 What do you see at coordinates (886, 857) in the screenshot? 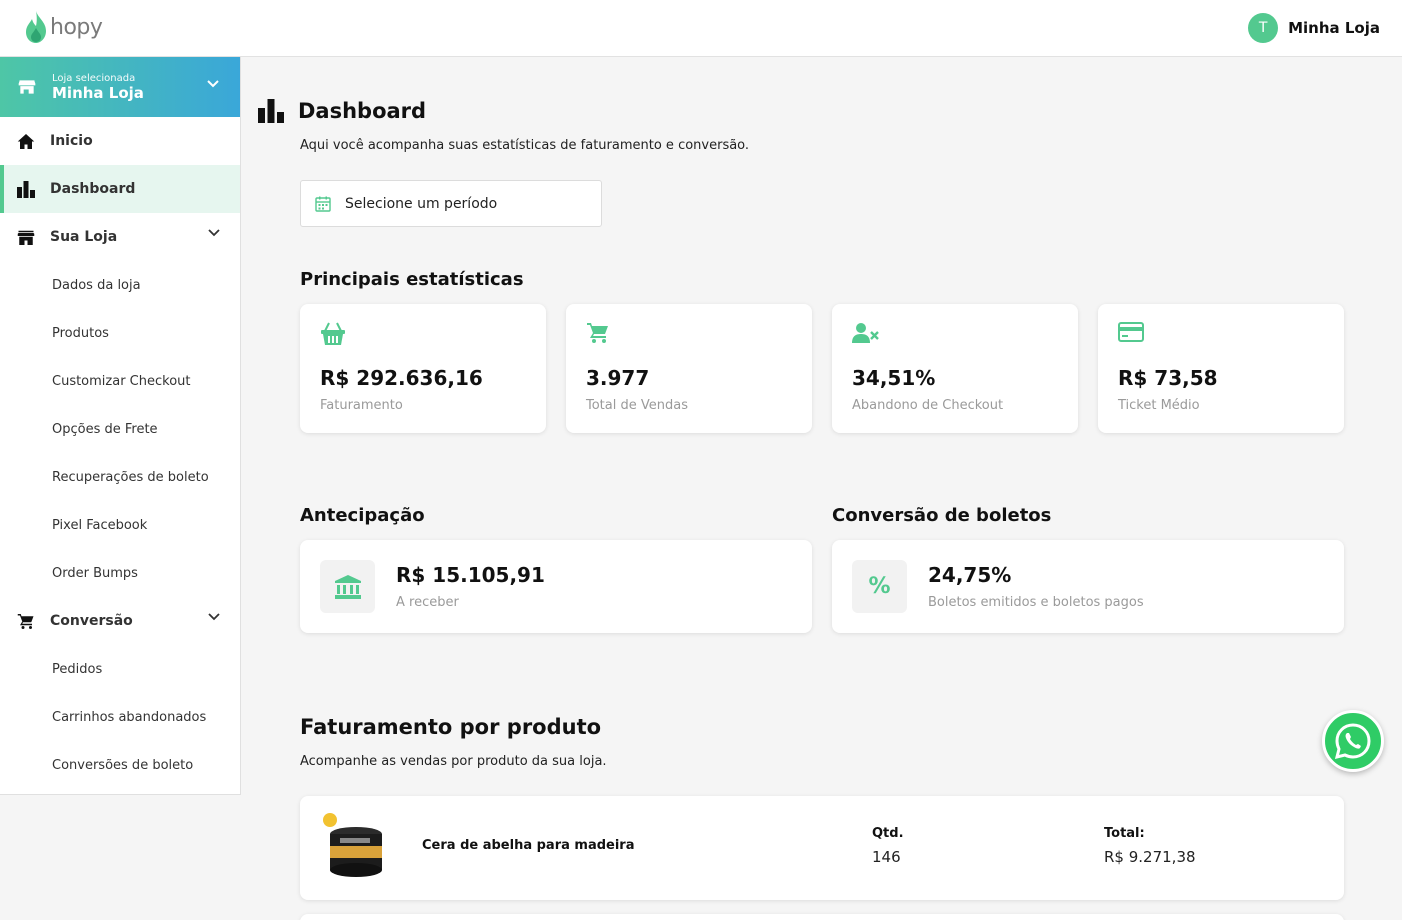
I see `product-qty: 146` at bounding box center [886, 857].